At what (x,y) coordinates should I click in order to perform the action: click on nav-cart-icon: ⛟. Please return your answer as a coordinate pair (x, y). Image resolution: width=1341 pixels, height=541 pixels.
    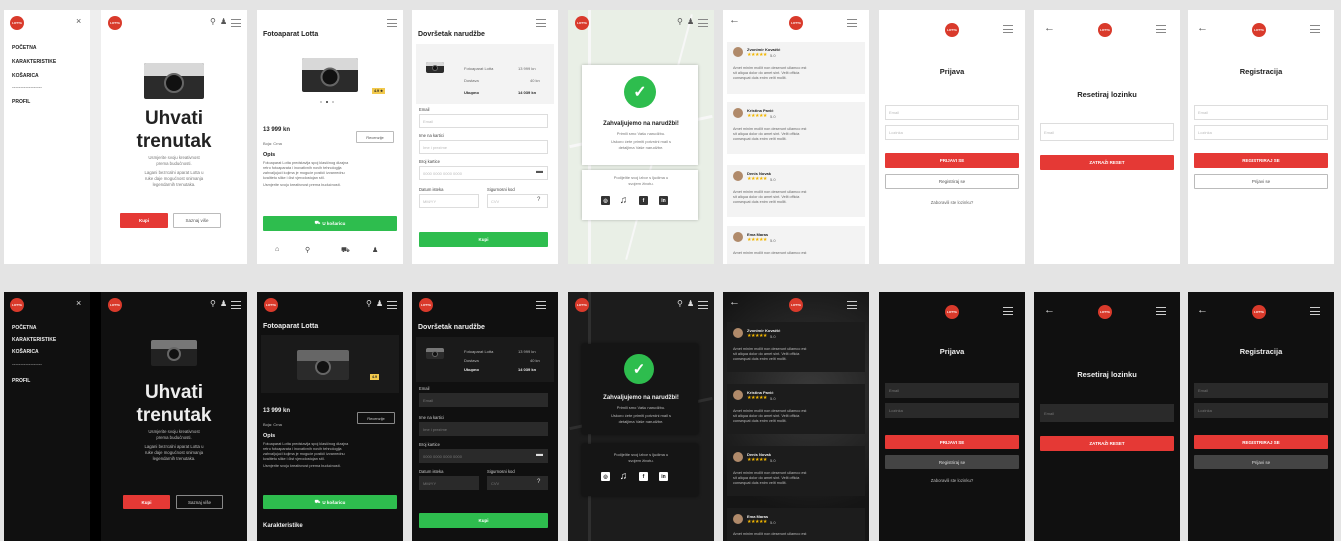
    Looking at the image, I should click on (345, 250).